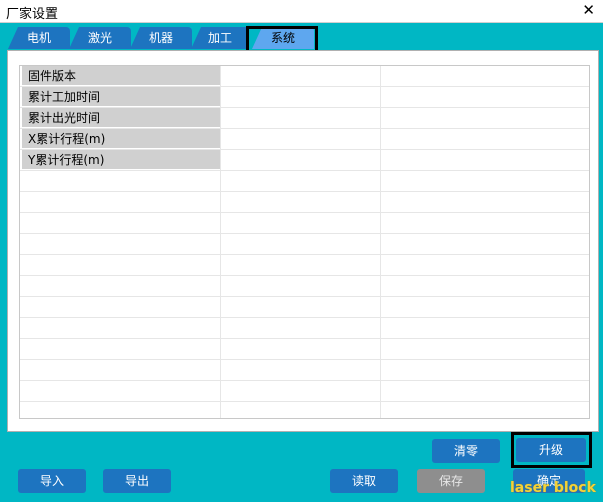 The image size is (603, 502). I want to click on row-label-total-laser-time: 累计出光时间, so click(121, 118).